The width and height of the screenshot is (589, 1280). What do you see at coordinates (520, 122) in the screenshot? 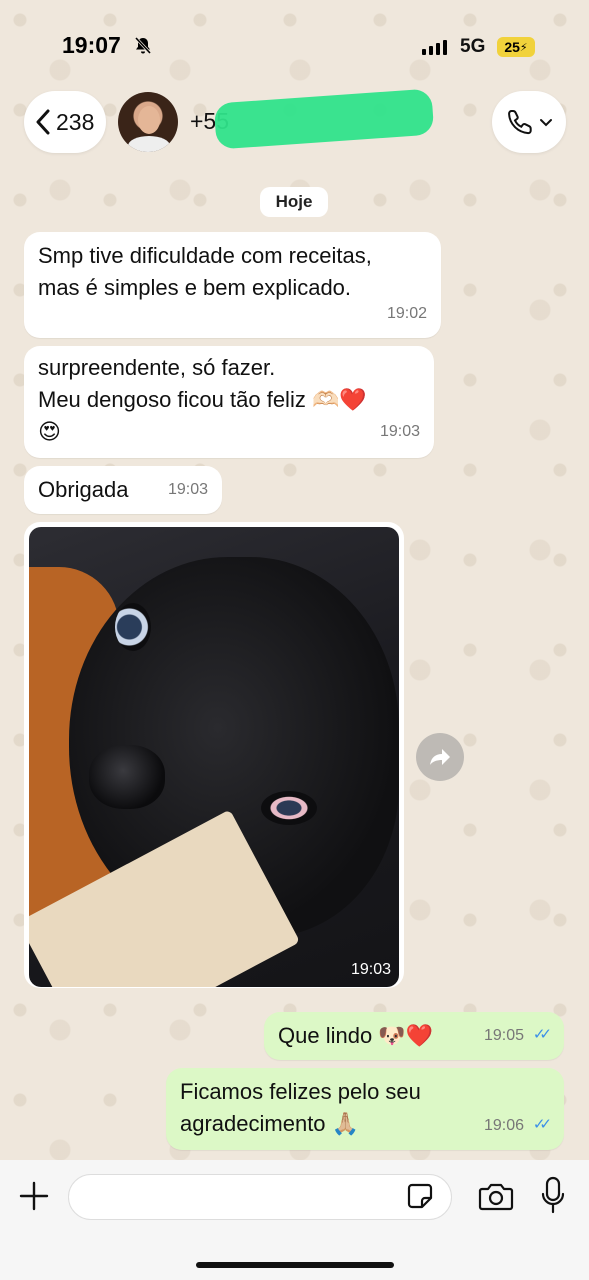
I see `phone-icon` at bounding box center [520, 122].